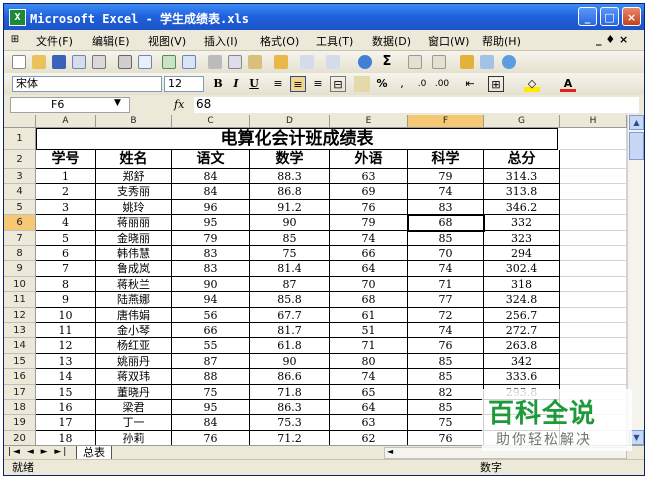  Describe the element at coordinates (509, 62) in the screenshot. I see `help-icon` at that location.